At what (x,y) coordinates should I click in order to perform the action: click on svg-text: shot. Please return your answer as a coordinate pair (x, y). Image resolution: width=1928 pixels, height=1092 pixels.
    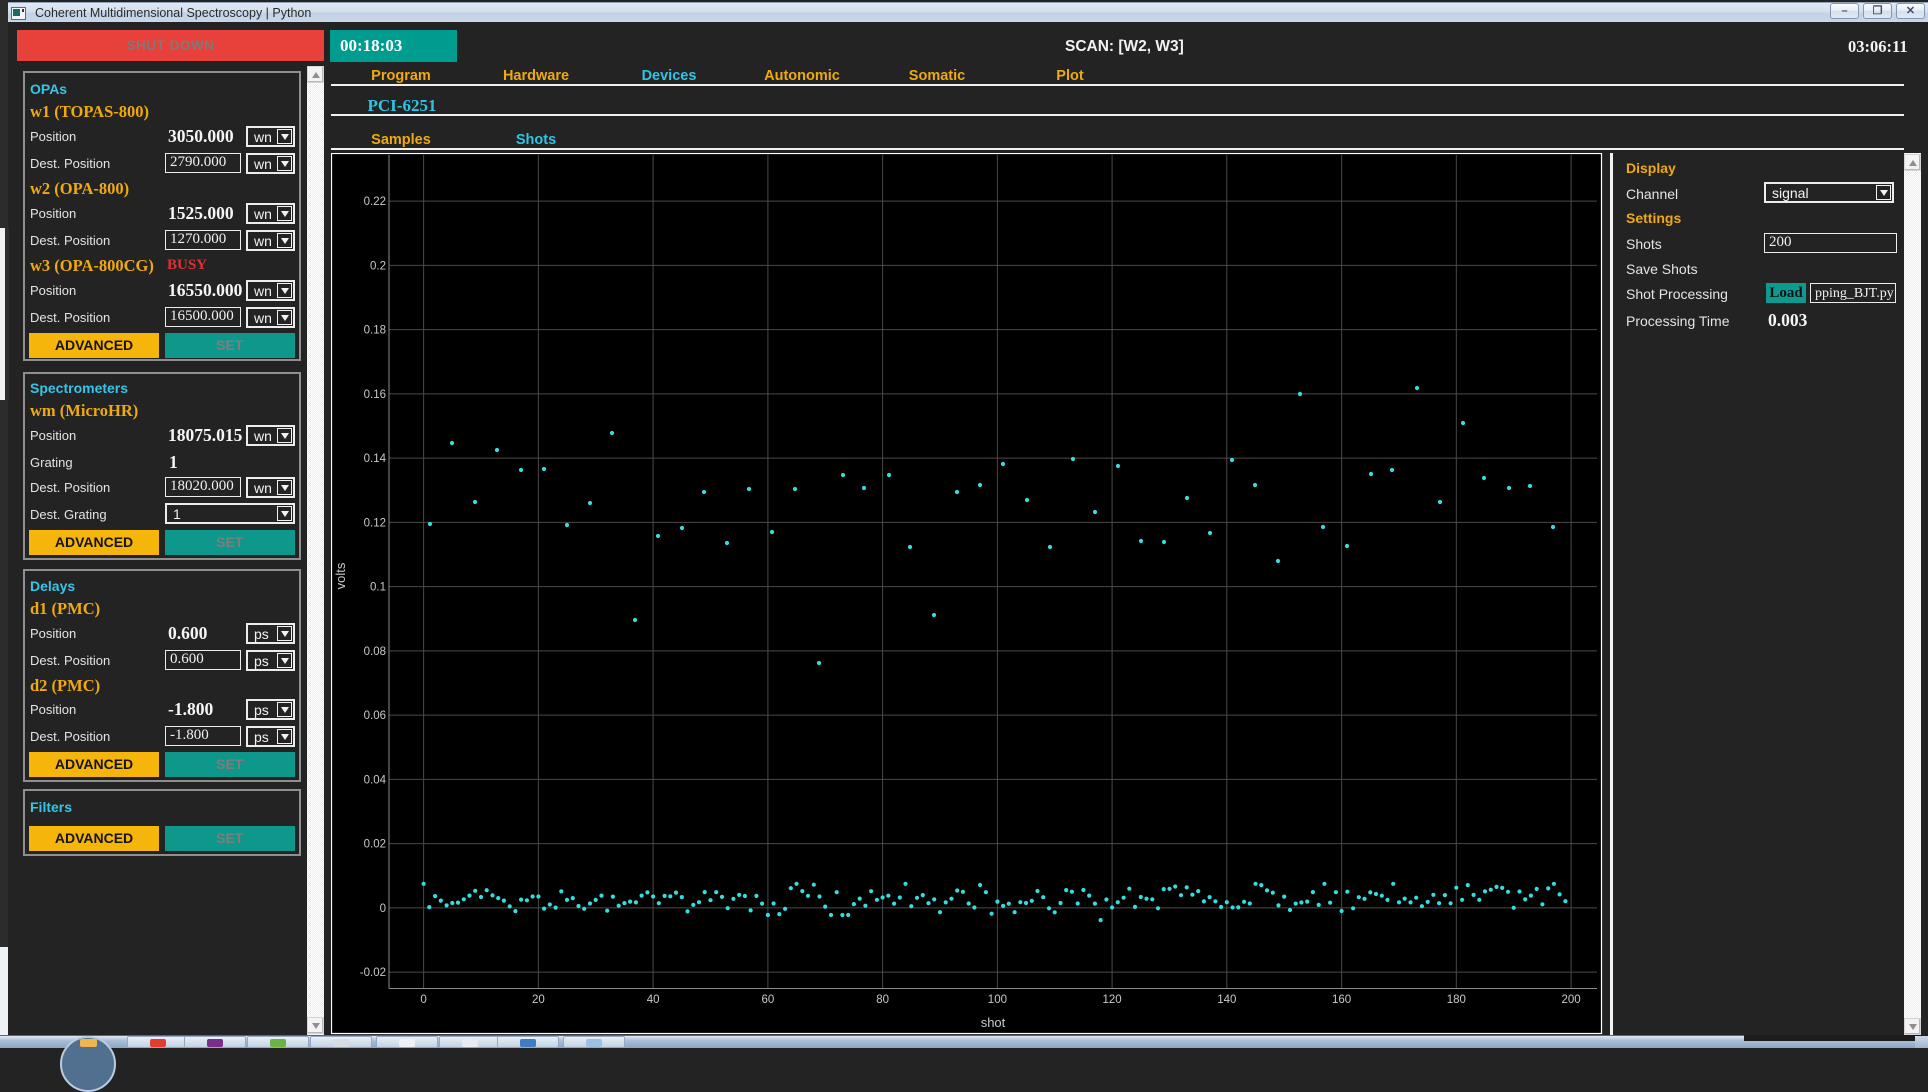
    Looking at the image, I should click on (993, 1022).